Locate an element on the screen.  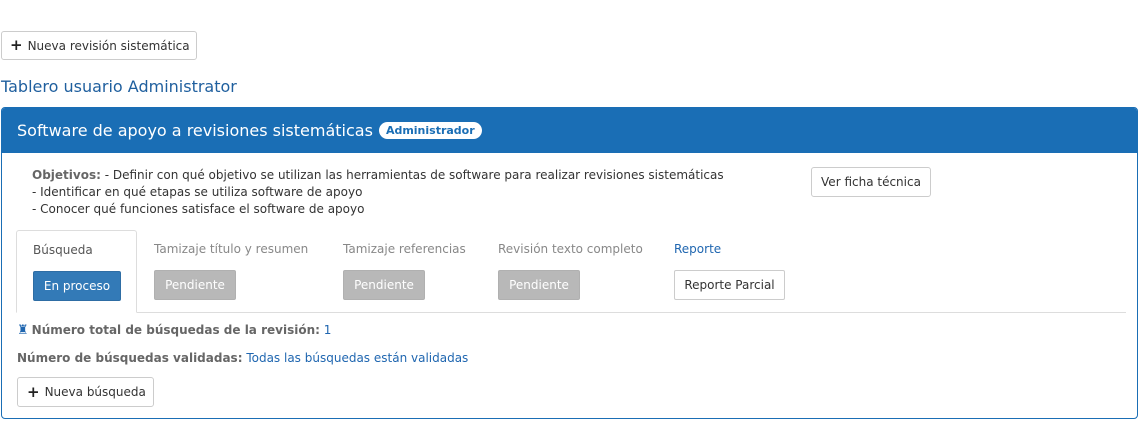
dashboard-title: Tablero usuario Administrator is located at coordinates (119, 86).